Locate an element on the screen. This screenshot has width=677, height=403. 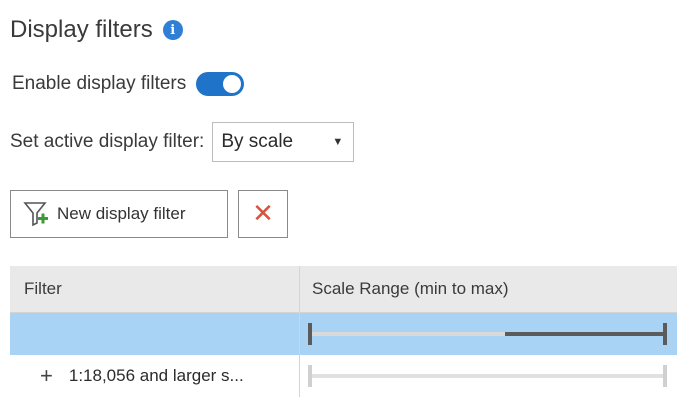
close-icon: ✕ is located at coordinates (263, 214).